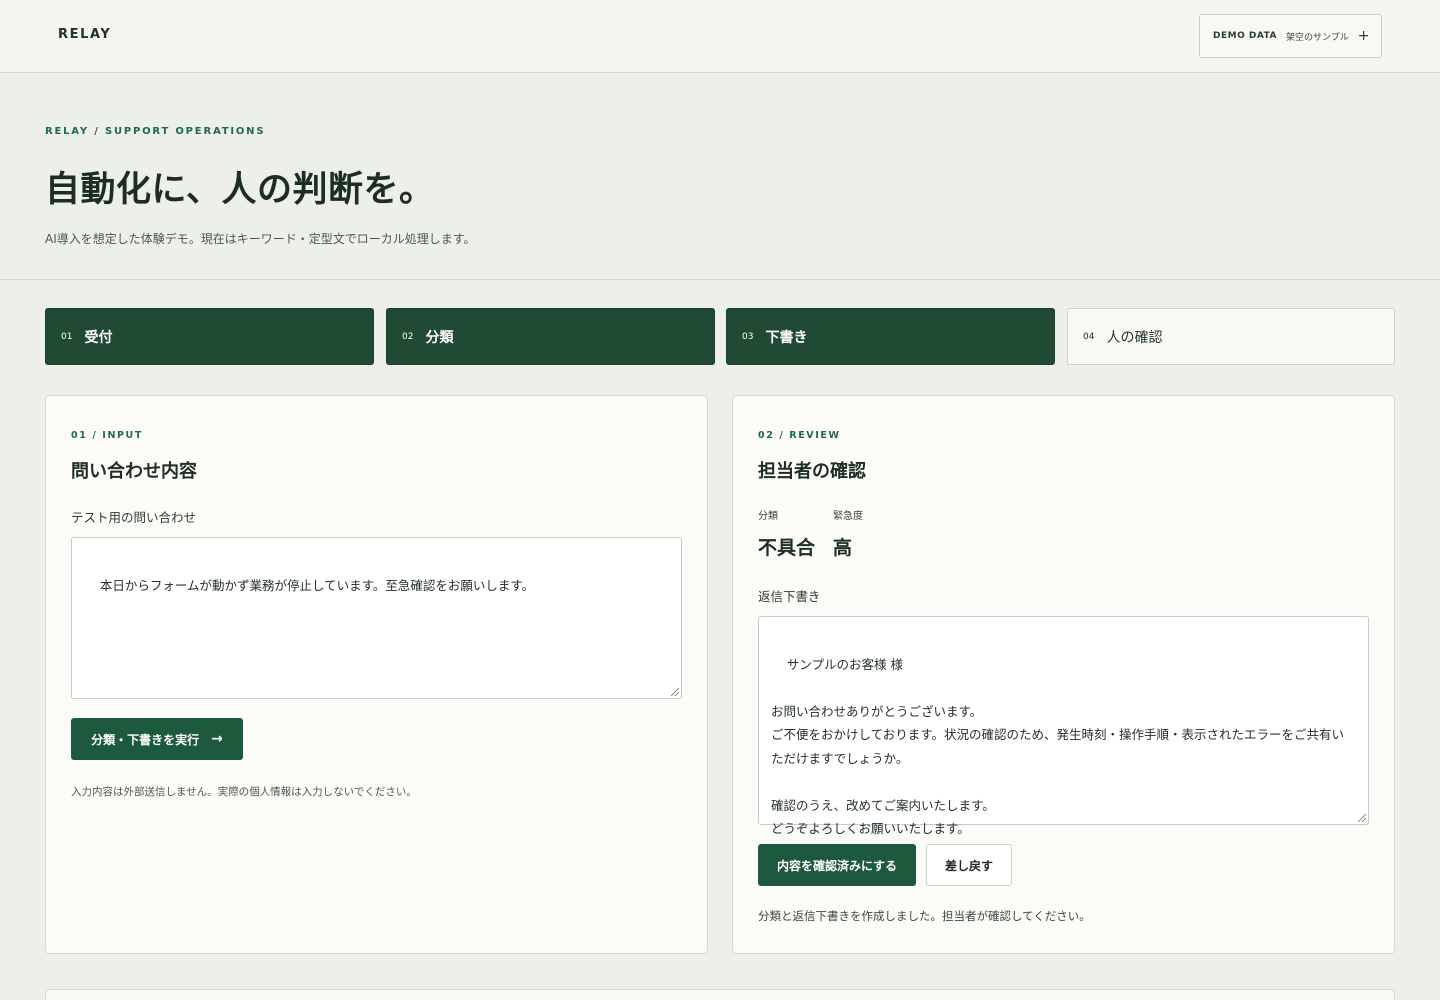  I want to click on step-number: 01, so click(67, 336).